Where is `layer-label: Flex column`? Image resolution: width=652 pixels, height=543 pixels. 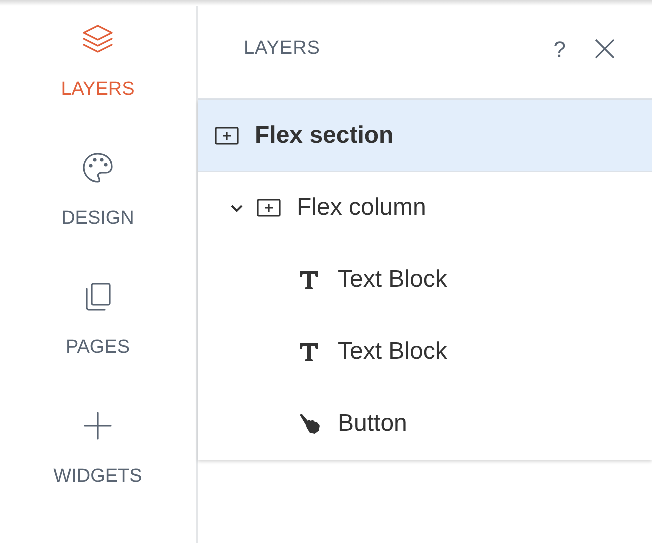 layer-label: Flex column is located at coordinates (361, 207).